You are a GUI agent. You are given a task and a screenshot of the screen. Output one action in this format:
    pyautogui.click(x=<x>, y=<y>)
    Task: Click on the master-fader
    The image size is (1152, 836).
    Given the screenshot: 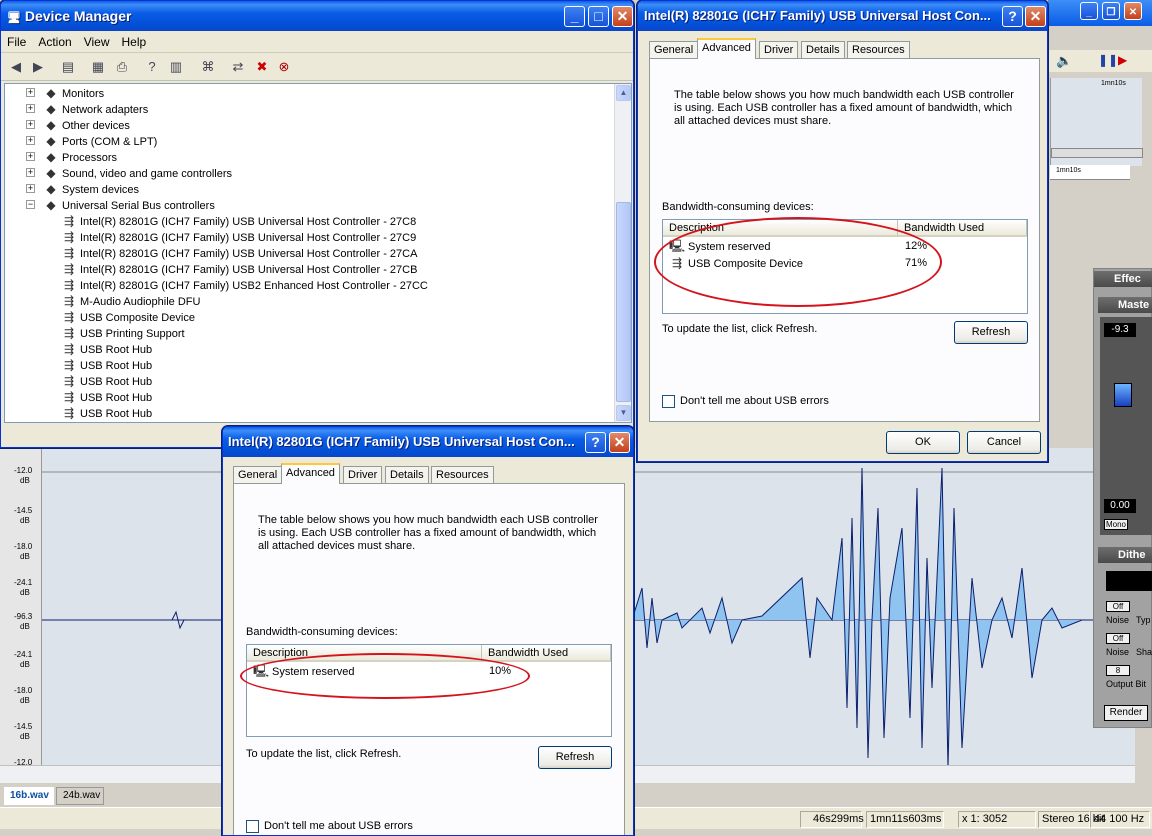 What is the action you would take?
    pyautogui.click(x=1123, y=395)
    